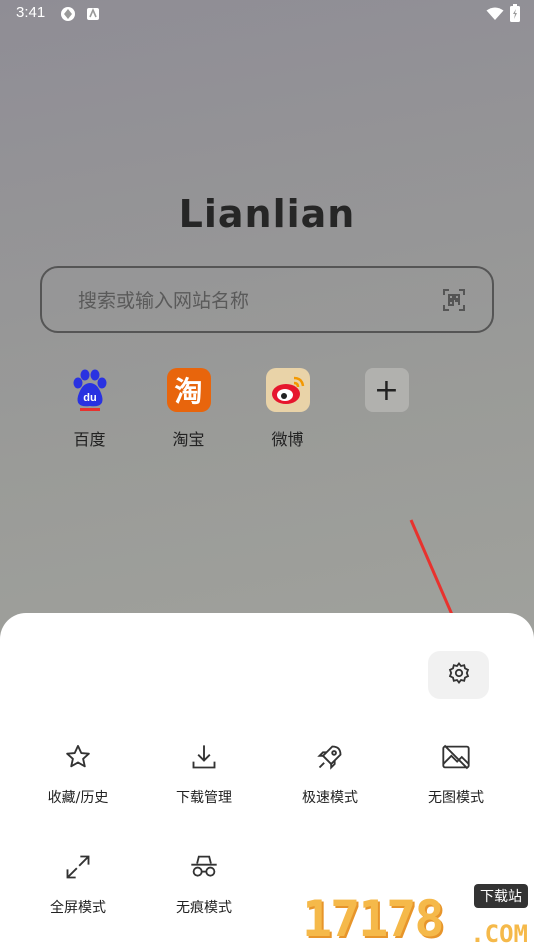 Image resolution: width=534 pixels, height=950 pixels. What do you see at coordinates (89, 398) in the screenshot?
I see `svg-text: du` at bounding box center [89, 398].